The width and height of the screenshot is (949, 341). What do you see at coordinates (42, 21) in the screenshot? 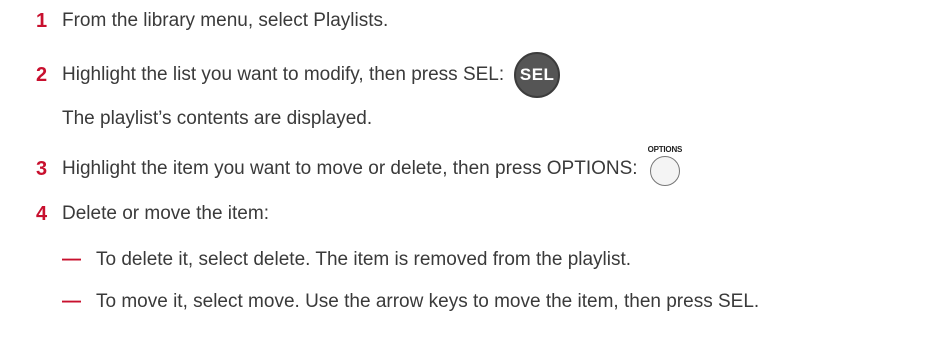
I see `step-number: 1` at bounding box center [42, 21].